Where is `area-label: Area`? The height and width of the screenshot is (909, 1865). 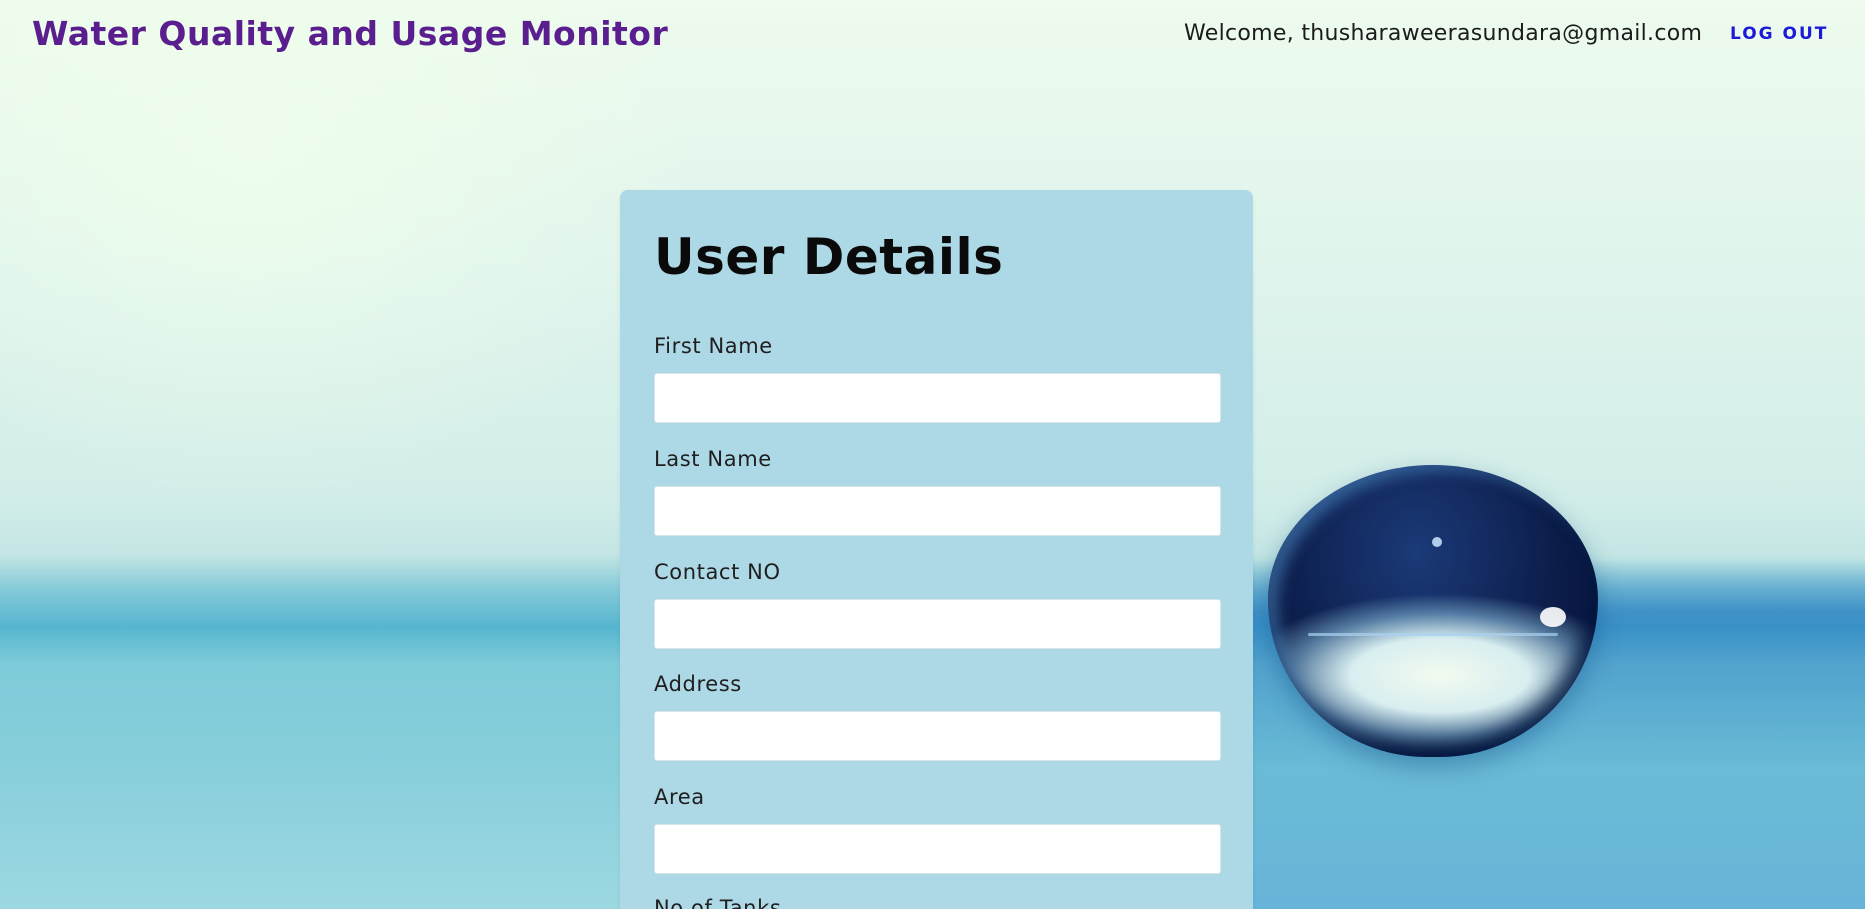
area-label: Area is located at coordinates (679, 797).